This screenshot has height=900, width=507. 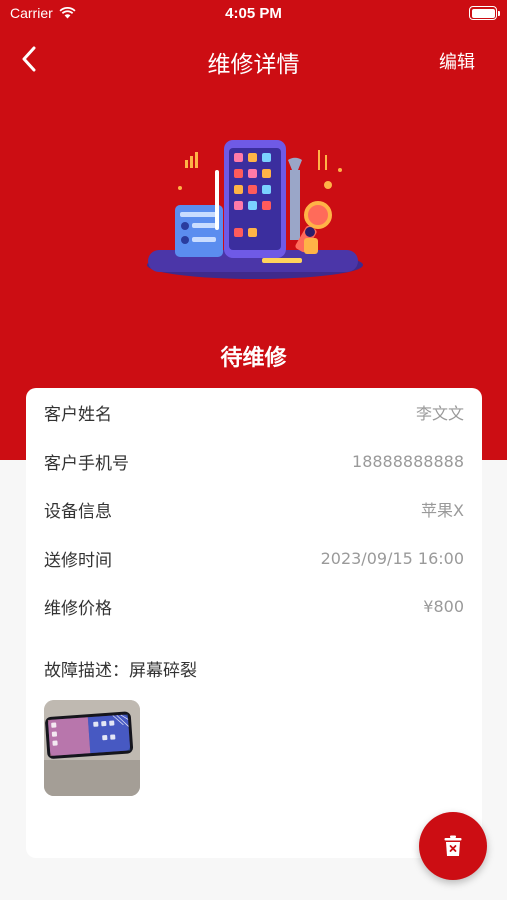 I want to click on battery-icon, so click(x=484, y=13).